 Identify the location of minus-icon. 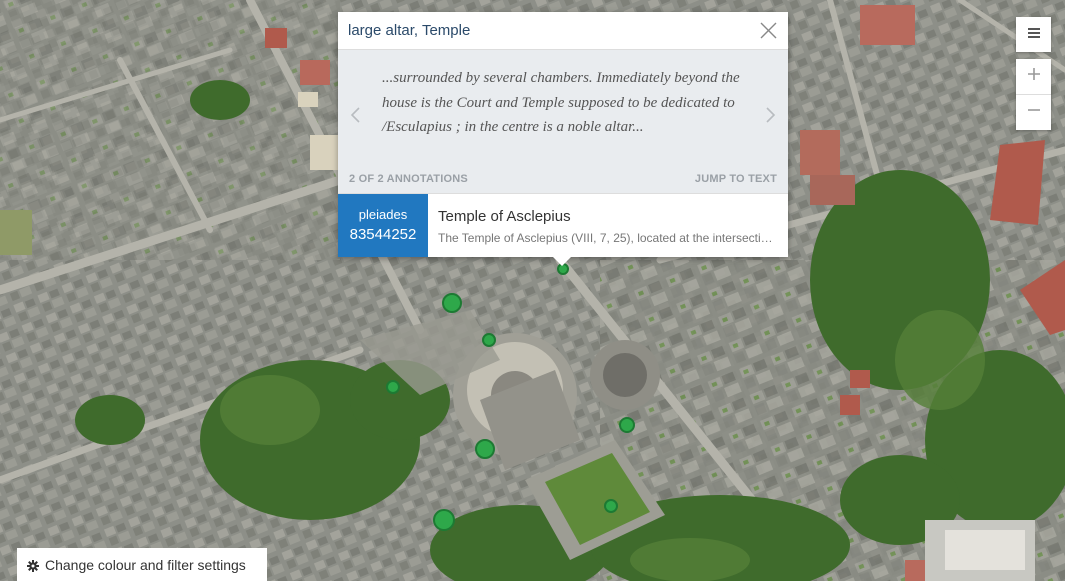
(1034, 112).